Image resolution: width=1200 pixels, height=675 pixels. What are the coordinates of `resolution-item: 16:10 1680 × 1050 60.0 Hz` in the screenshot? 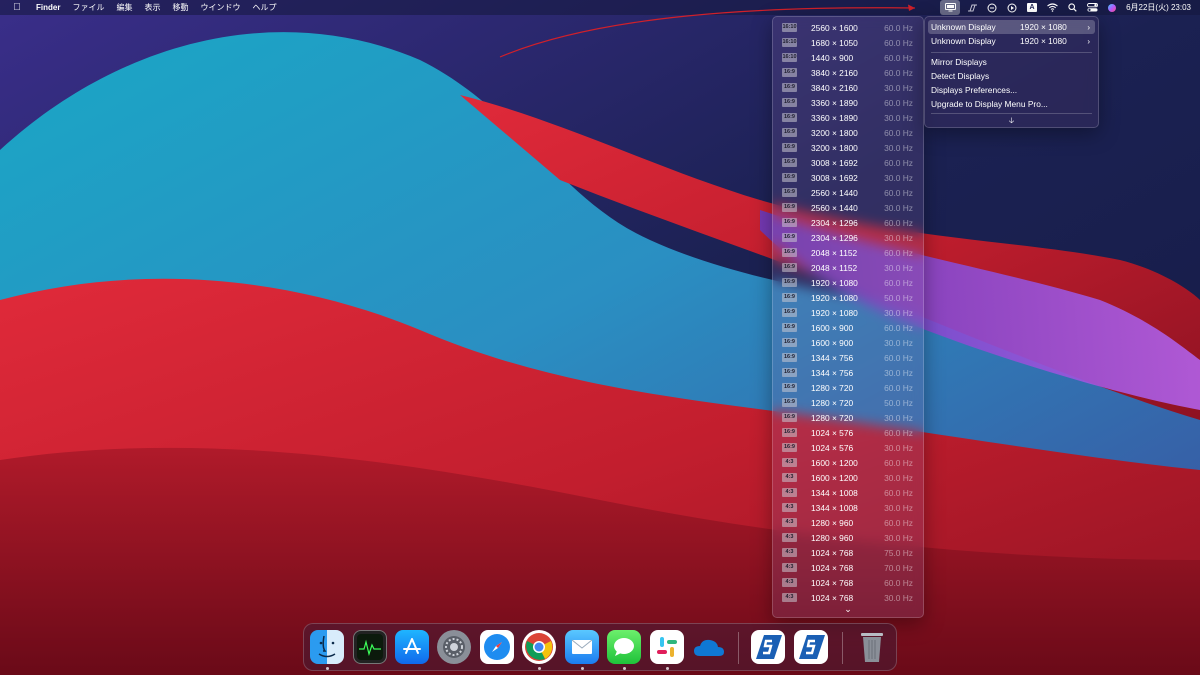 It's located at (848, 42).